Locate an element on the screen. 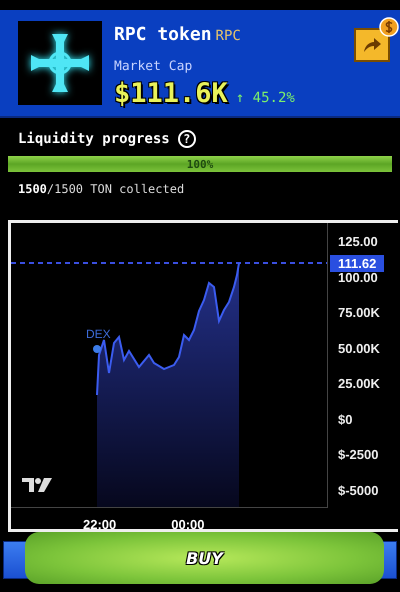 Image resolution: width=400 pixels, height=592 pixels. dex-marker-label: DEX is located at coordinates (98, 334).